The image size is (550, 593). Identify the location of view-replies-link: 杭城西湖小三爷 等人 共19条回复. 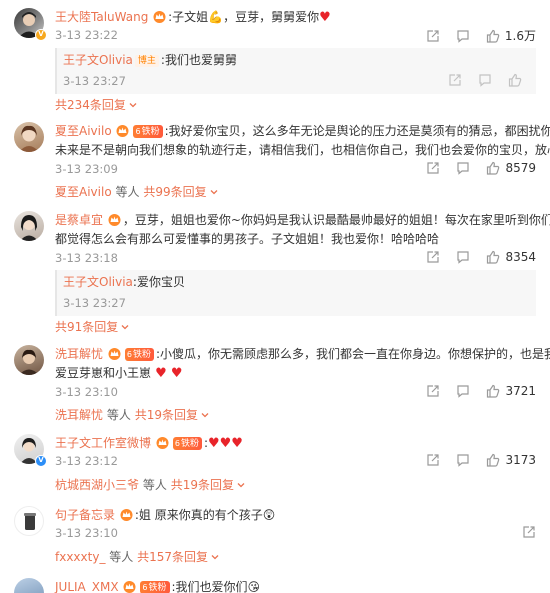
(150, 484).